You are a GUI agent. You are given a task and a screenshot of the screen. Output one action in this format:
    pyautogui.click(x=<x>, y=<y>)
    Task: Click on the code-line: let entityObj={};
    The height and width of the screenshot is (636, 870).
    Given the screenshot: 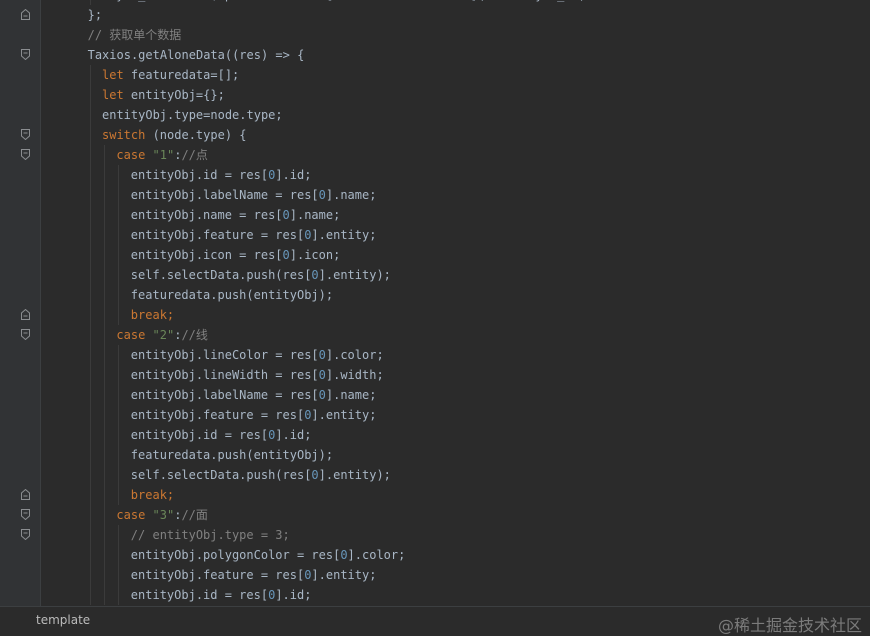 What is the action you would take?
    pyautogui.click(x=435, y=95)
    